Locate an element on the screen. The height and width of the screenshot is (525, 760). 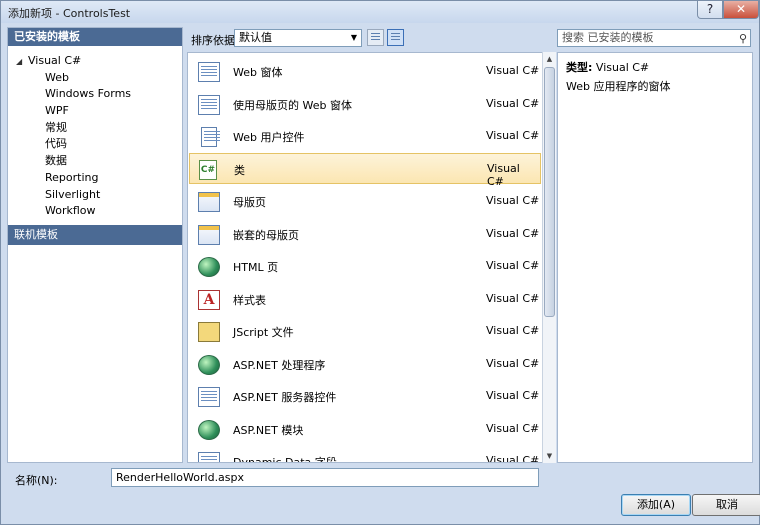
tree-item-workflow: Workflow is located at coordinates (95, 211).